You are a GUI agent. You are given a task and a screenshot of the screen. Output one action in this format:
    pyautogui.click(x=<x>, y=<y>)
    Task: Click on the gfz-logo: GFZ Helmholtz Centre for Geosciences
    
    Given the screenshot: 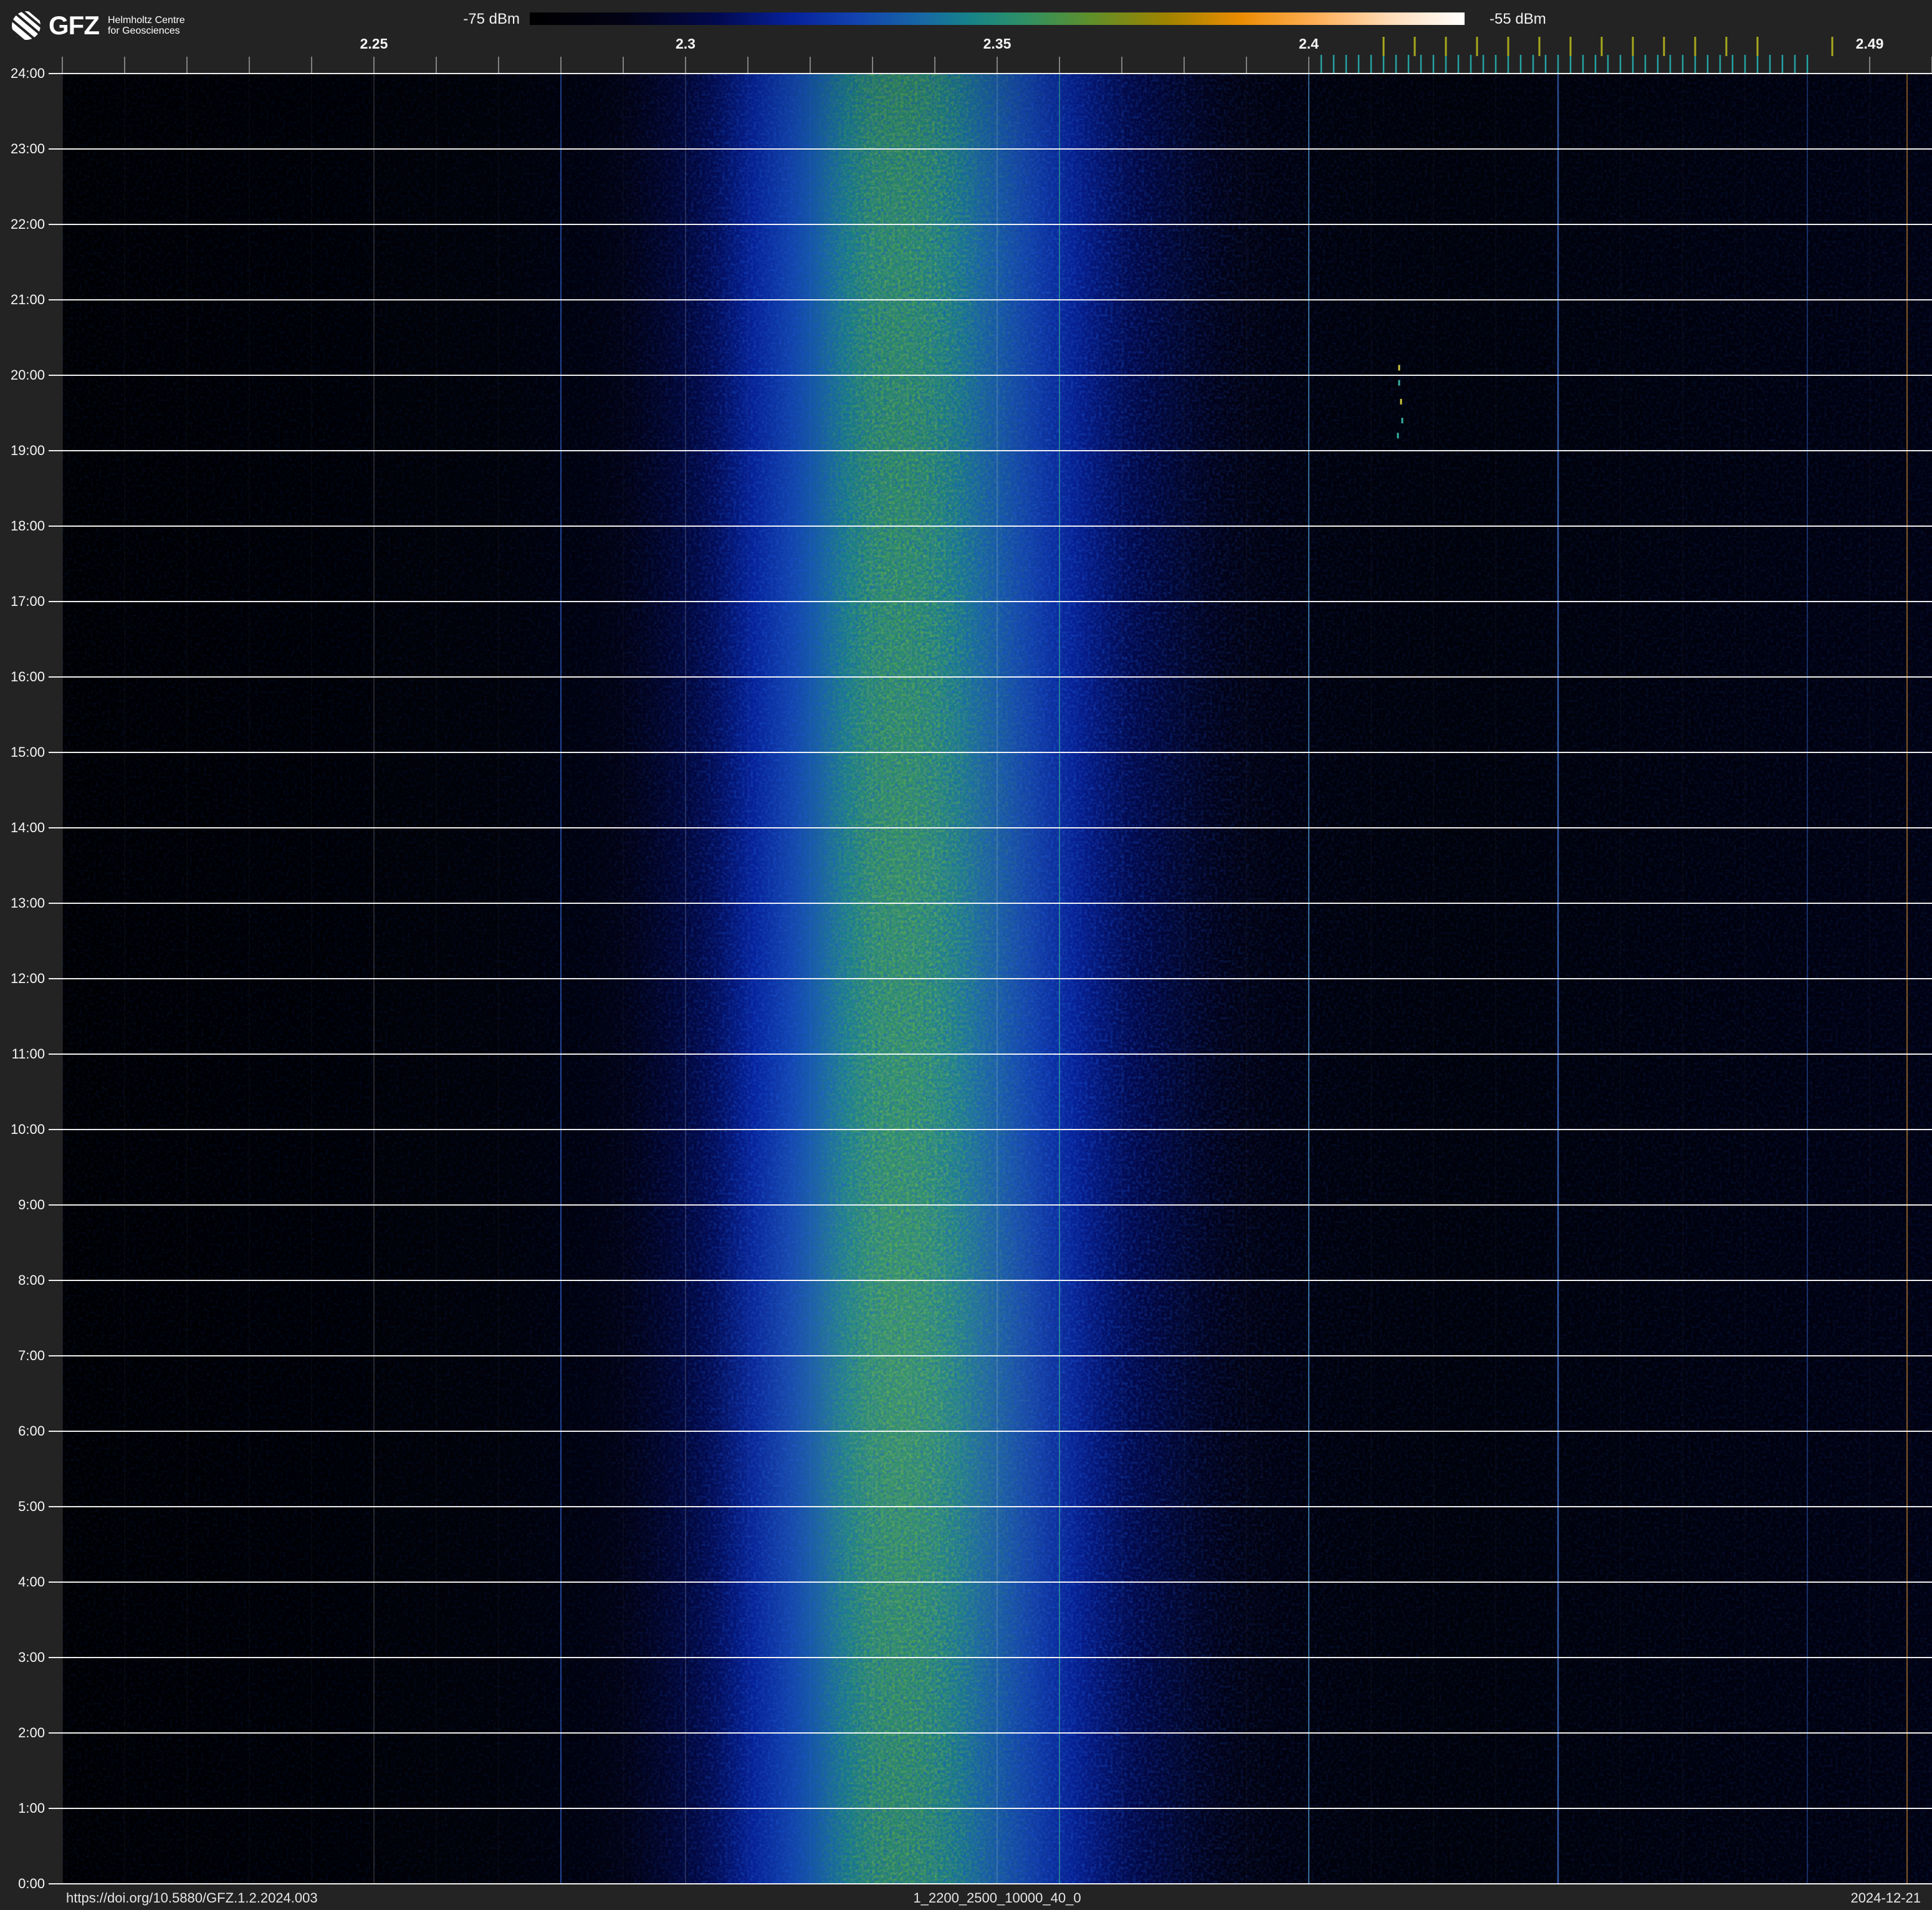 What is the action you would take?
    pyautogui.click(x=98, y=26)
    